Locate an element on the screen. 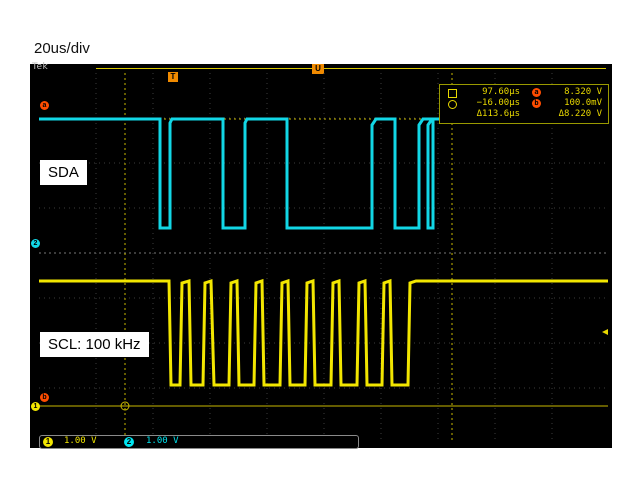 The image size is (640, 480). channel-2-scale: 1.00 V is located at coordinates (162, 441).